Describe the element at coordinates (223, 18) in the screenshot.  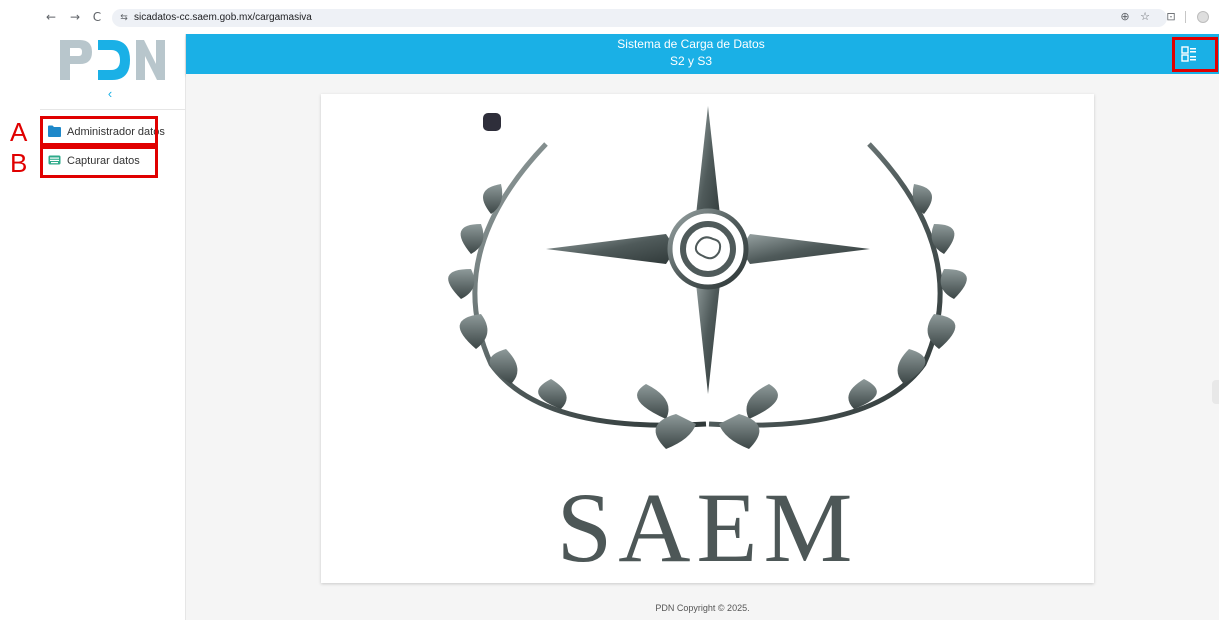
I see `url-text: sicadatos-cc.saem.gob.mx/cargamasiva` at that location.